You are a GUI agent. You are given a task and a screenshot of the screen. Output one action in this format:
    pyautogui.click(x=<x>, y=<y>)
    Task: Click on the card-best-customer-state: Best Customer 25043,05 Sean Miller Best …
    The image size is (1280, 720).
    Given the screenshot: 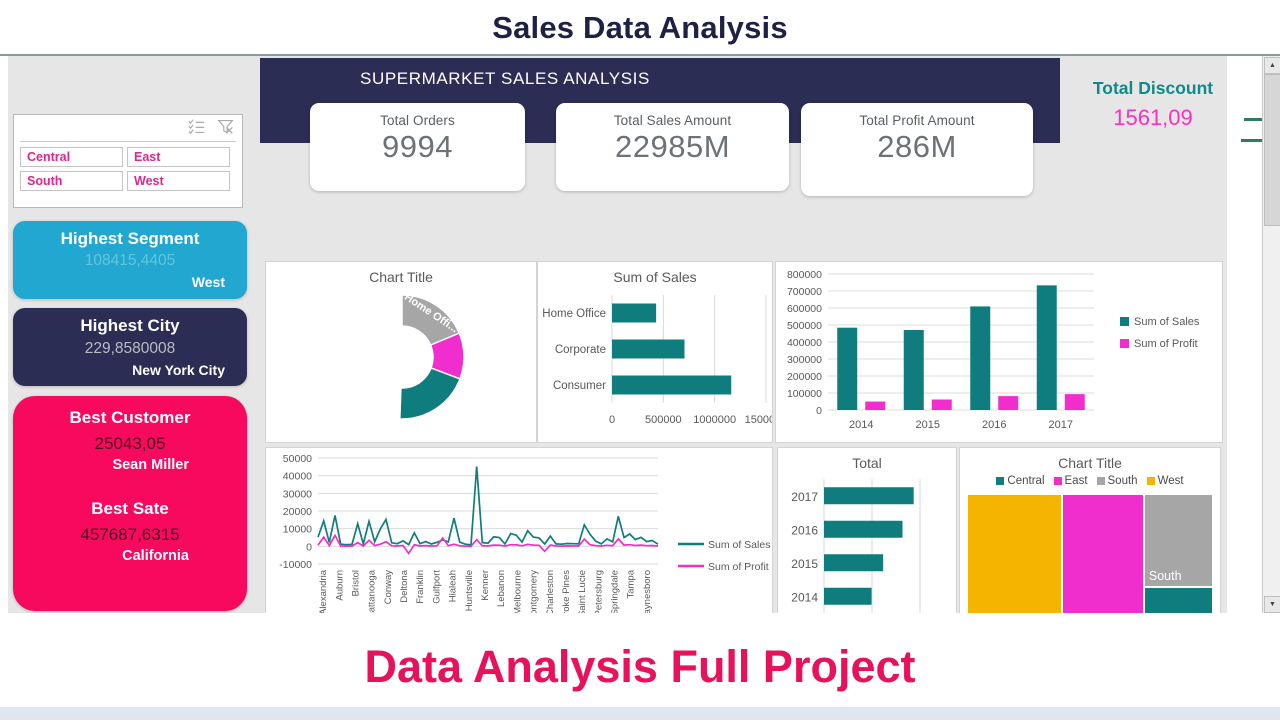 What is the action you would take?
    pyautogui.click(x=130, y=503)
    